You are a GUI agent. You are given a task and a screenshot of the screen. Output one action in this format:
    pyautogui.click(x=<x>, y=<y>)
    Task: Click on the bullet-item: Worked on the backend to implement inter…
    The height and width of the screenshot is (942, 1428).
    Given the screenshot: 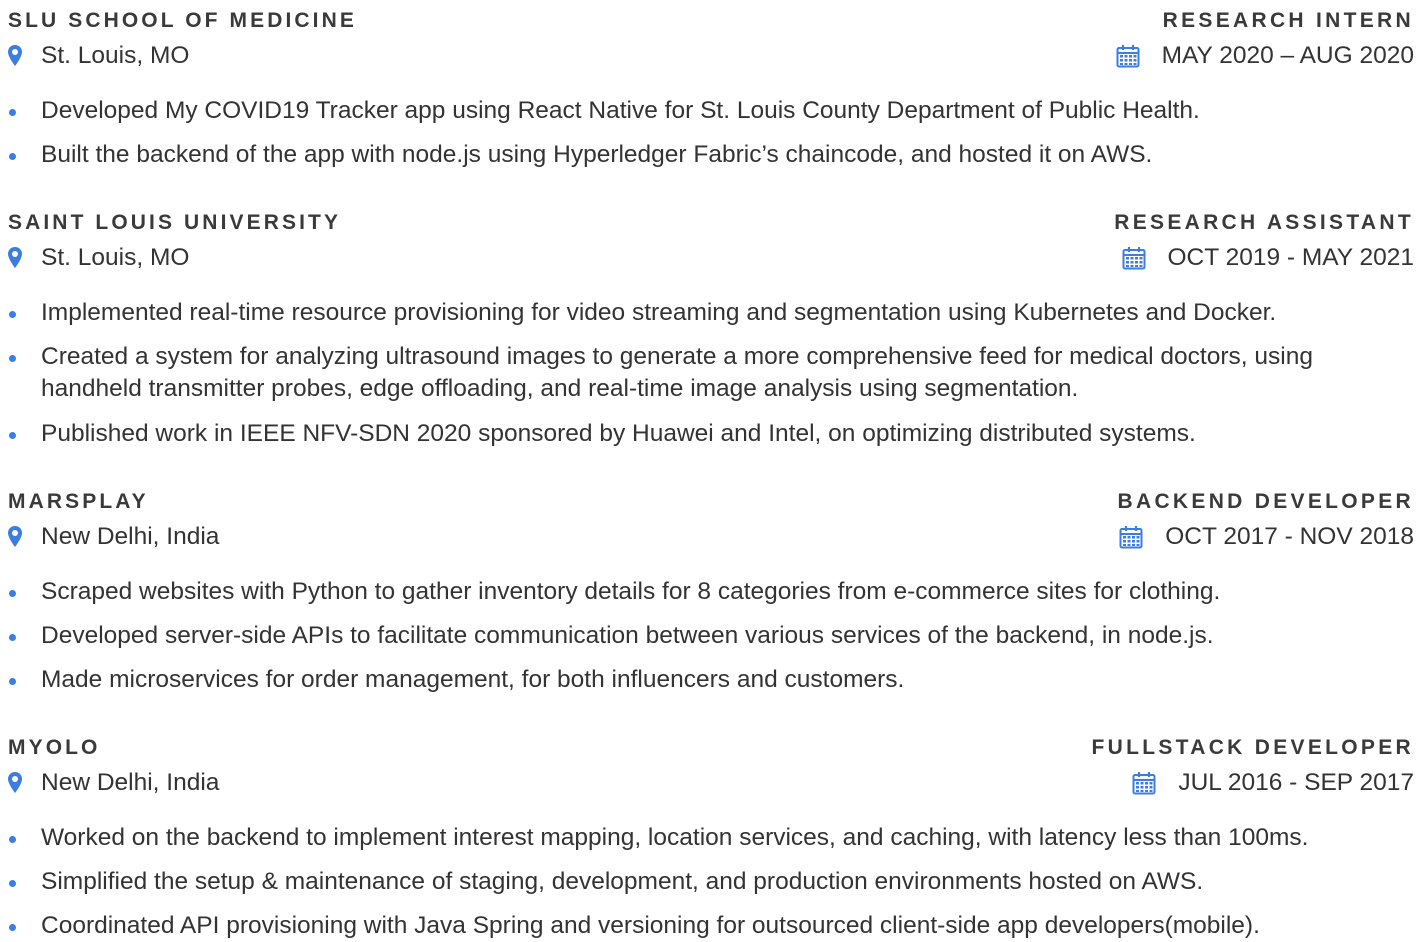 What is the action you would take?
    pyautogui.click(x=711, y=838)
    